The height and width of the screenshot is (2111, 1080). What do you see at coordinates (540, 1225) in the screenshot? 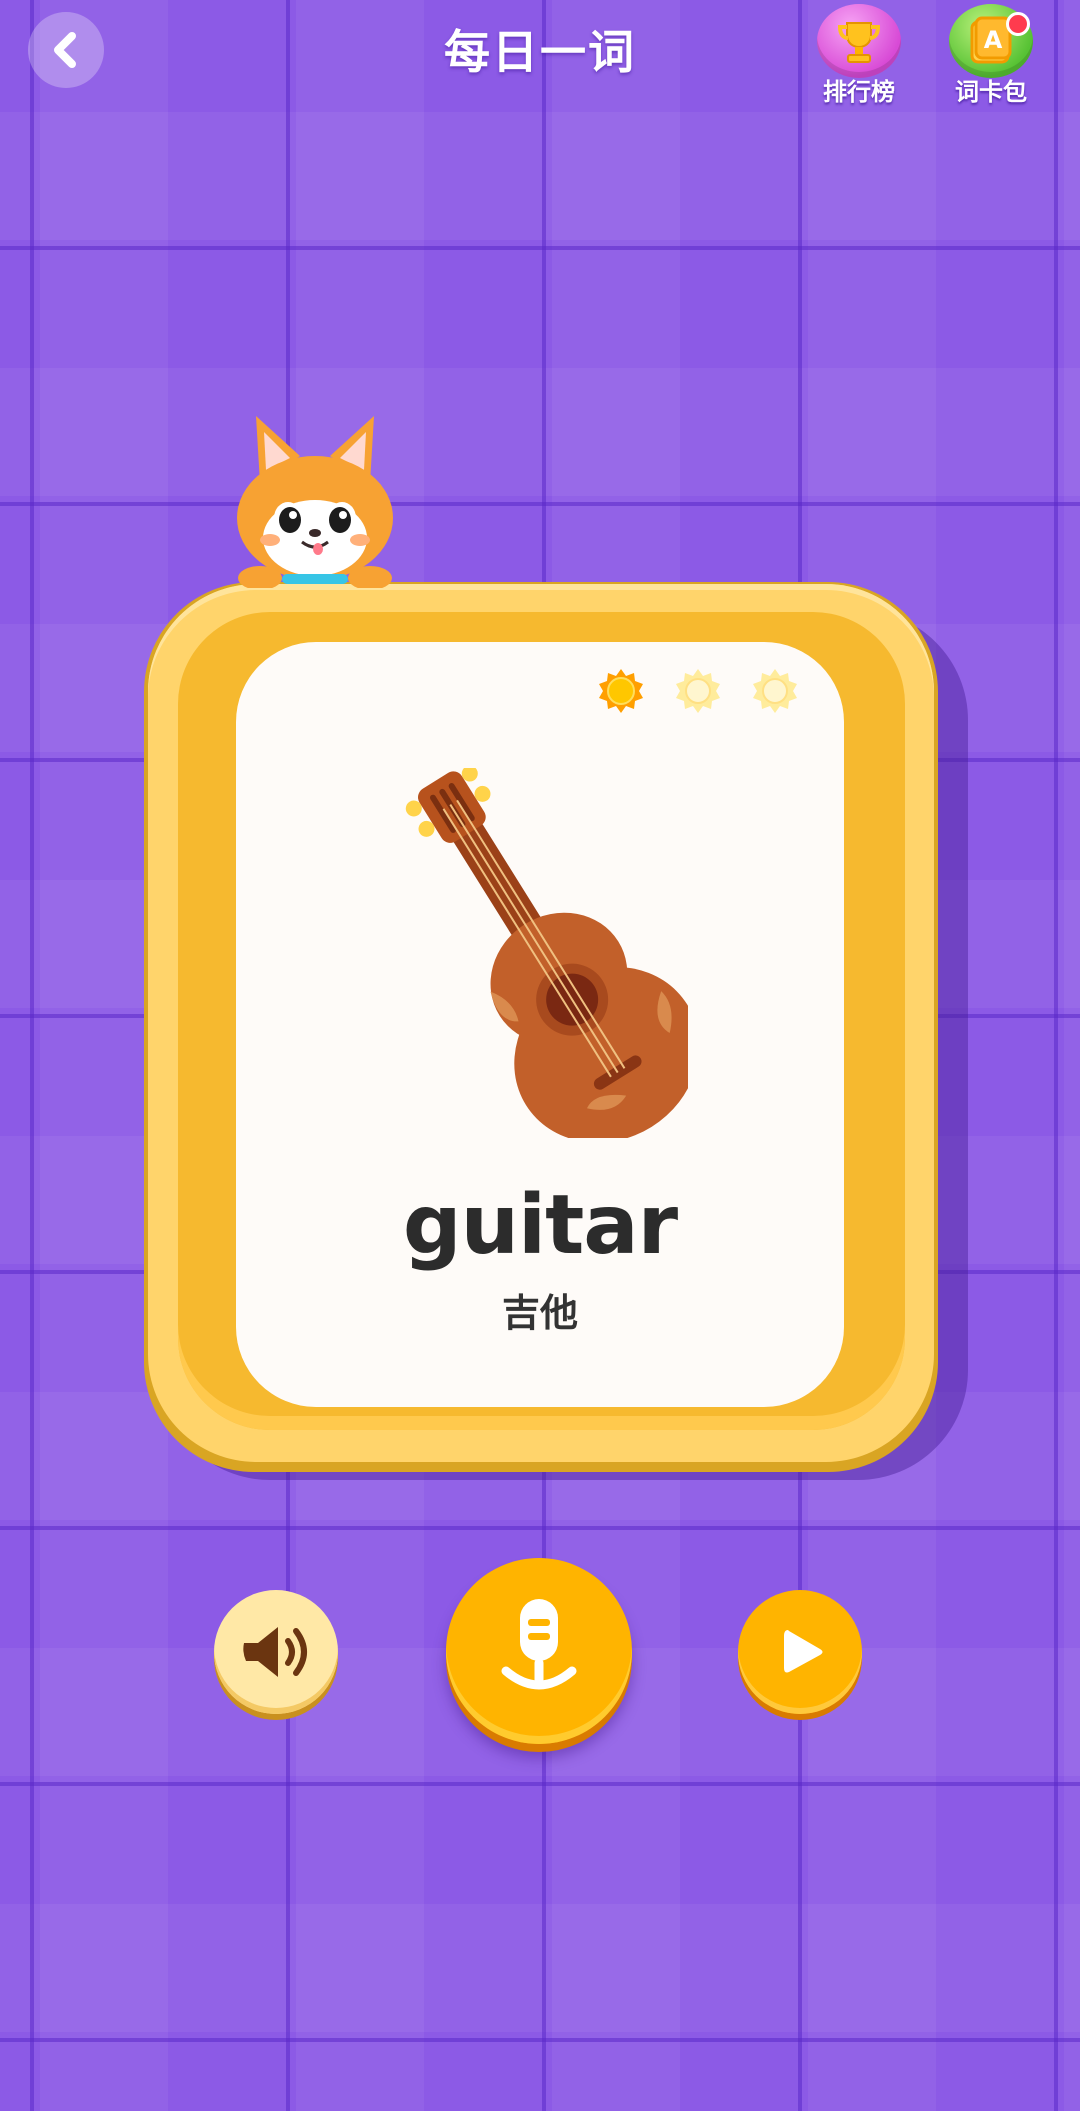
I see `word-text: guitar` at bounding box center [540, 1225].